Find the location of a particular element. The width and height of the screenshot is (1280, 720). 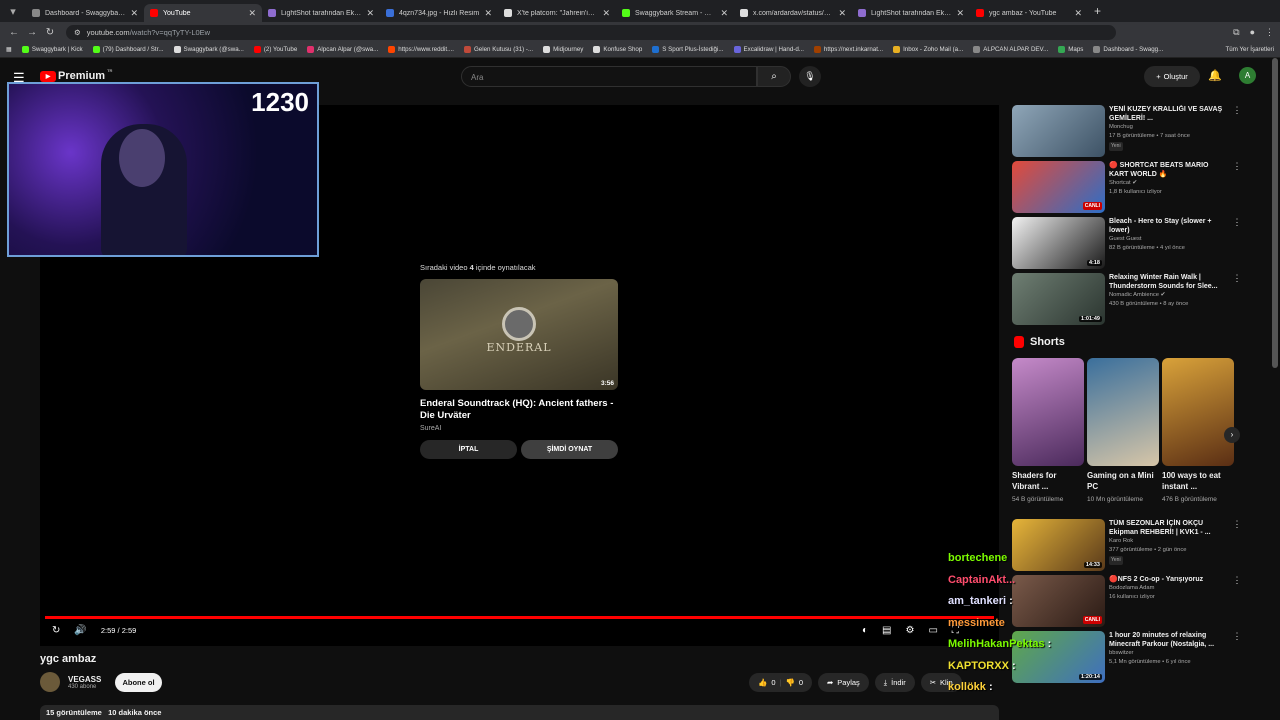

captions-icon: ▤ is located at coordinates (886, 630).